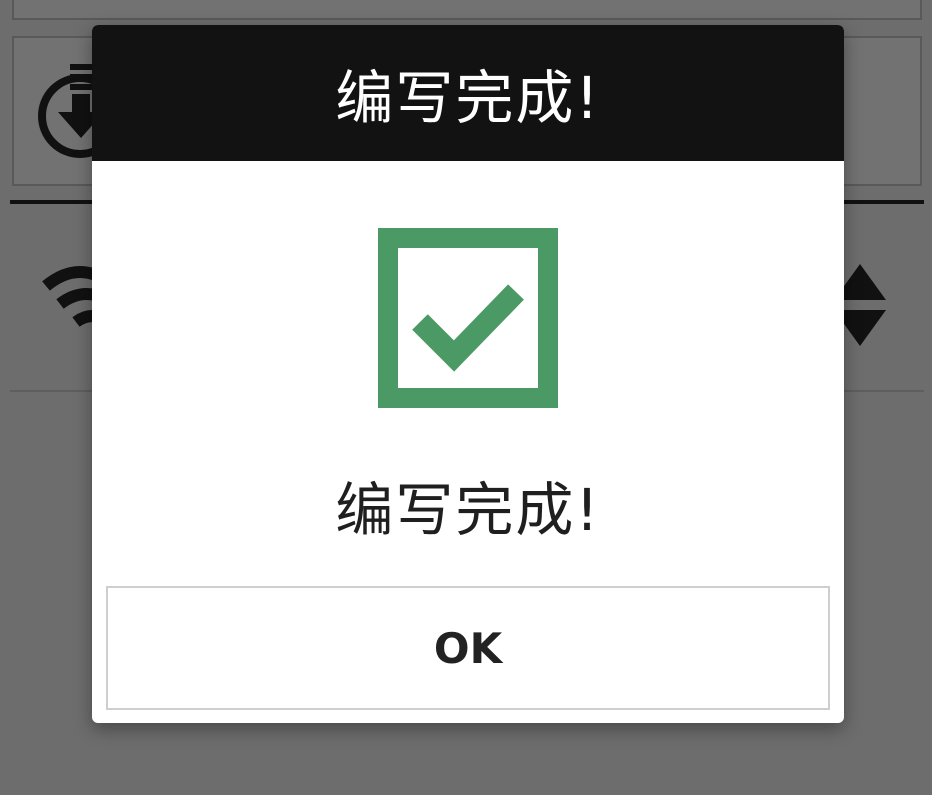 The image size is (932, 795). What do you see at coordinates (468, 93) in the screenshot?
I see `dialog-title: 编写完成!` at bounding box center [468, 93].